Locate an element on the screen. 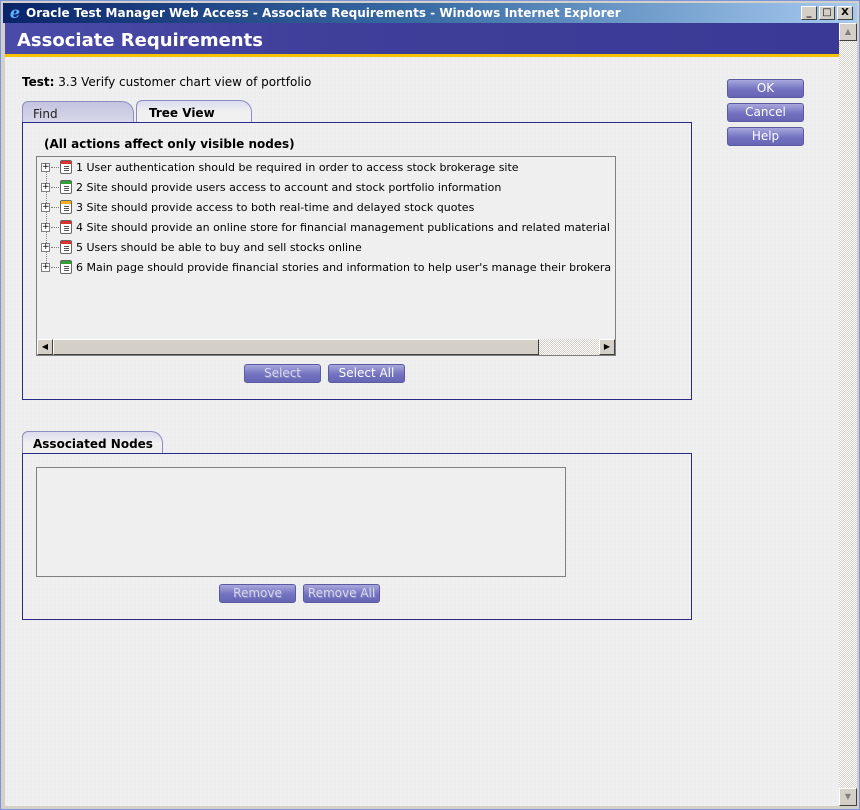 This screenshot has height=810, width=860. tab-tree-view: Tree View is located at coordinates (194, 111).